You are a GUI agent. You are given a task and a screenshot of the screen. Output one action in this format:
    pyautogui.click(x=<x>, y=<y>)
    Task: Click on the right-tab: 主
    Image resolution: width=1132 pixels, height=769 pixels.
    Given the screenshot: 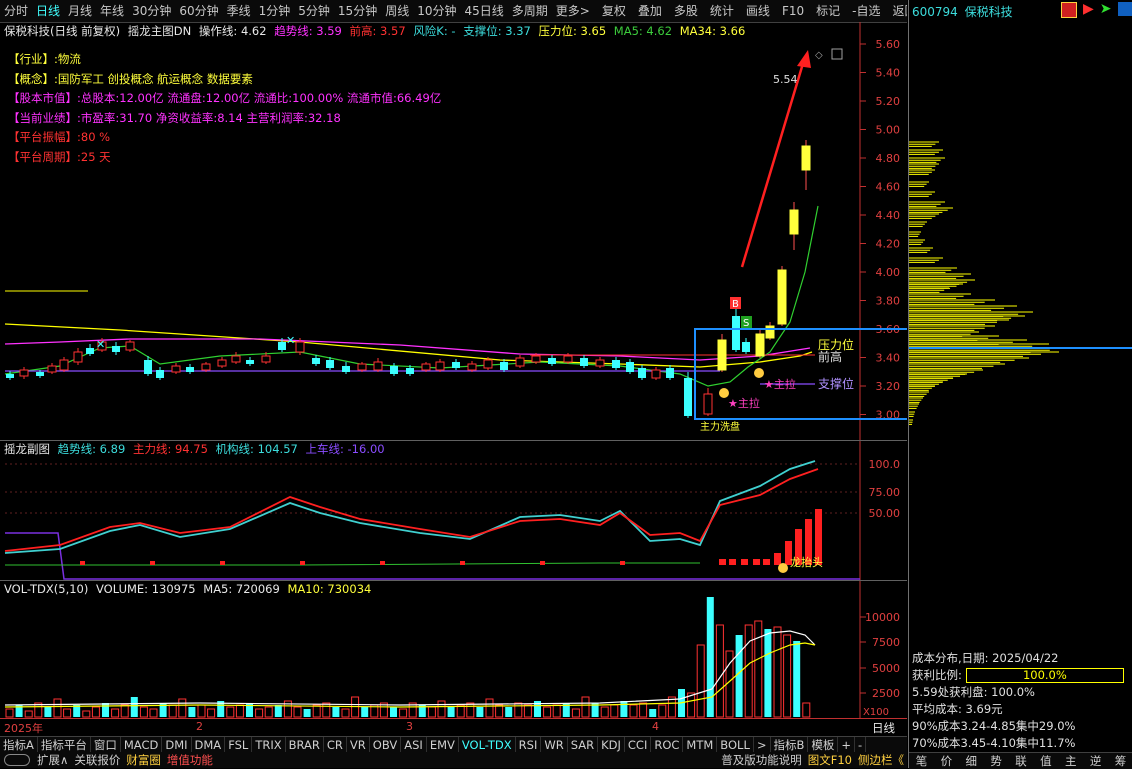 What is the action you would take?
    pyautogui.click(x=1070, y=761)
    